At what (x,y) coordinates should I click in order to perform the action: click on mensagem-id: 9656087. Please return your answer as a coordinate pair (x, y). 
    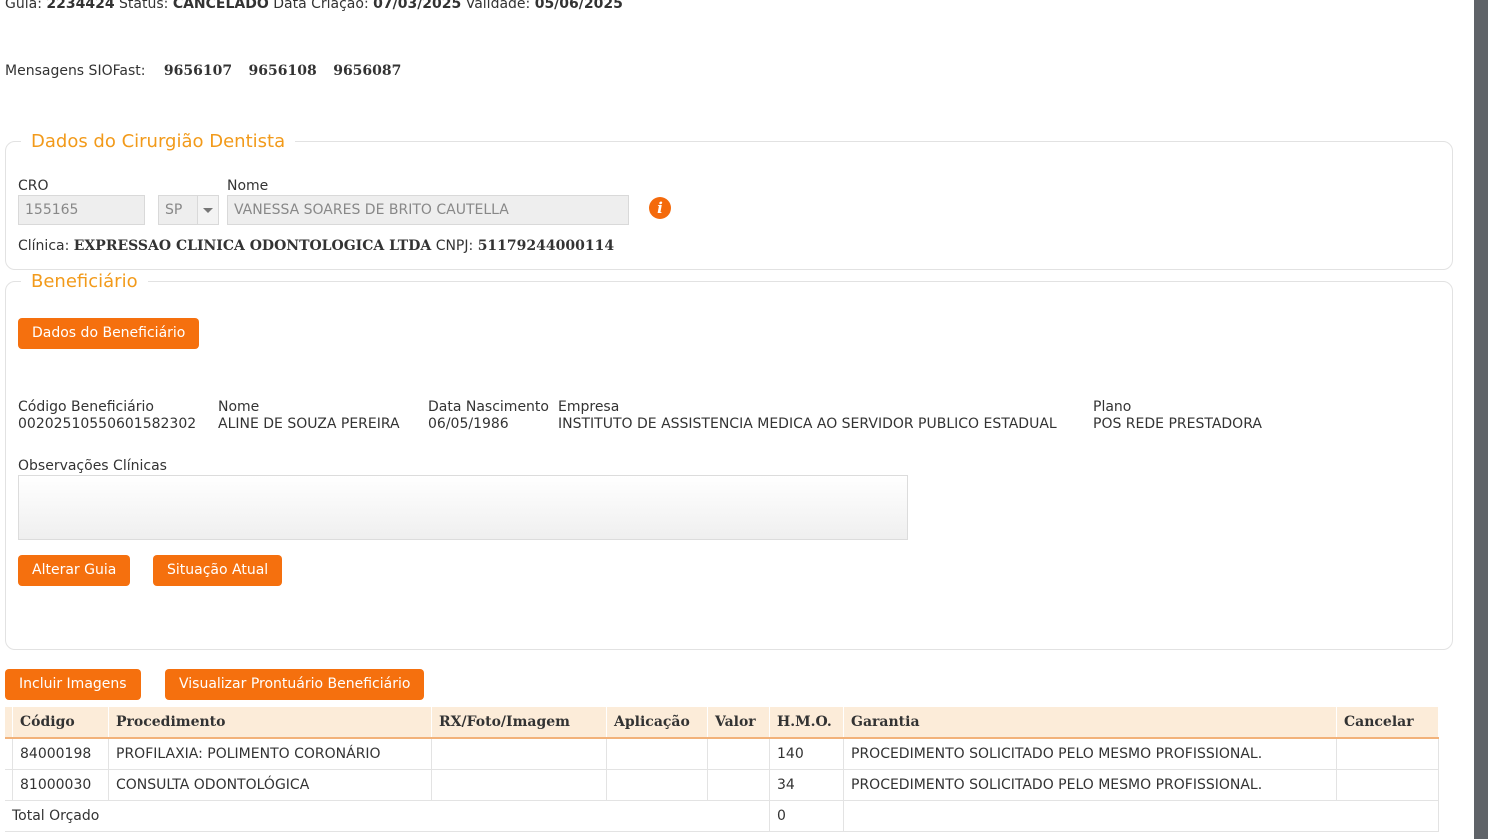
    Looking at the image, I should click on (367, 71).